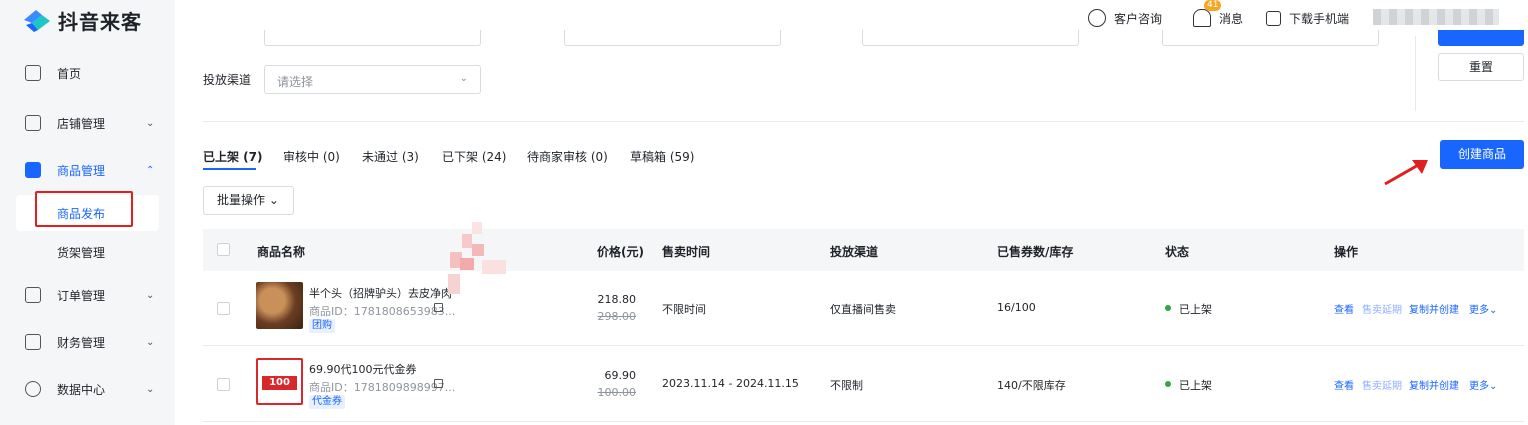 This screenshot has width=1528, height=425. What do you see at coordinates (620, 252) in the screenshot?
I see `column-header: 价格(元)` at bounding box center [620, 252].